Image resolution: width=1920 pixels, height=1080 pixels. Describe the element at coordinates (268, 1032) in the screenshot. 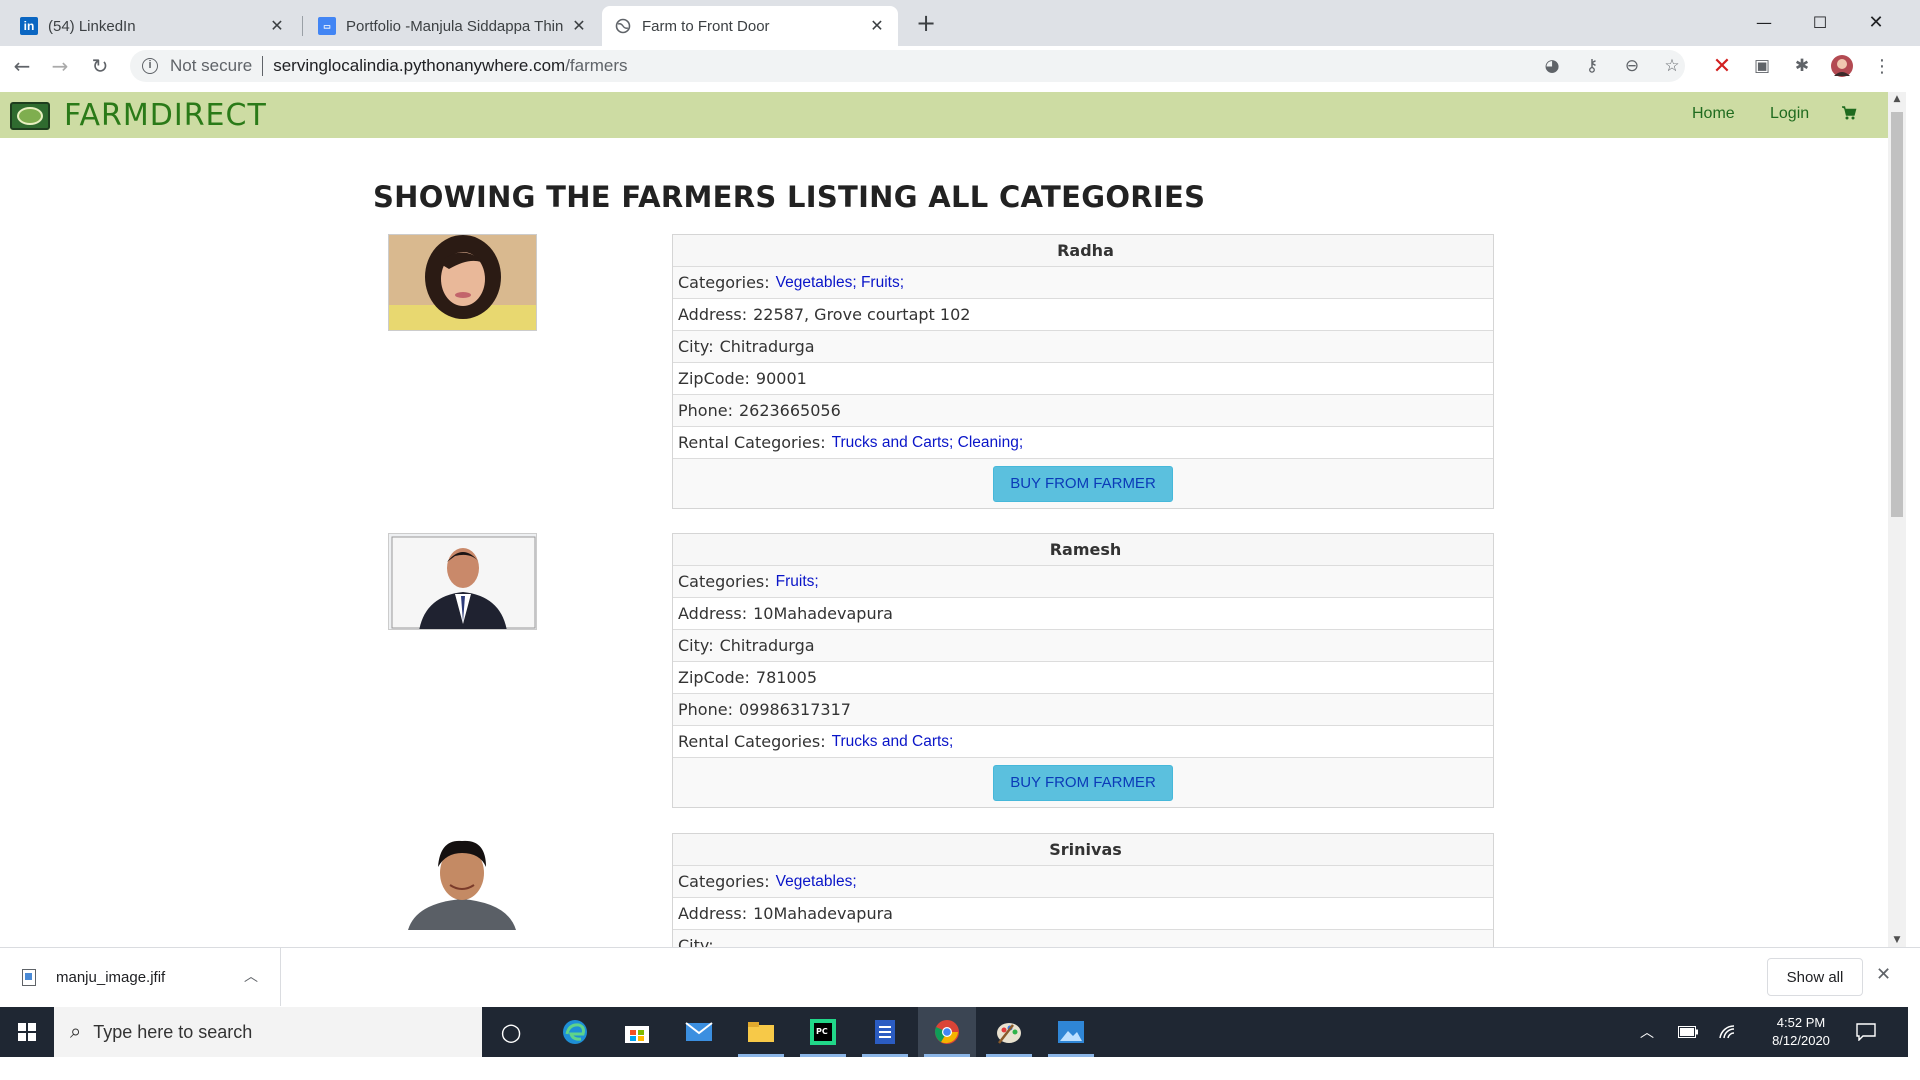

I see `taskbar-search-input: ⌕ Type here to search` at that location.